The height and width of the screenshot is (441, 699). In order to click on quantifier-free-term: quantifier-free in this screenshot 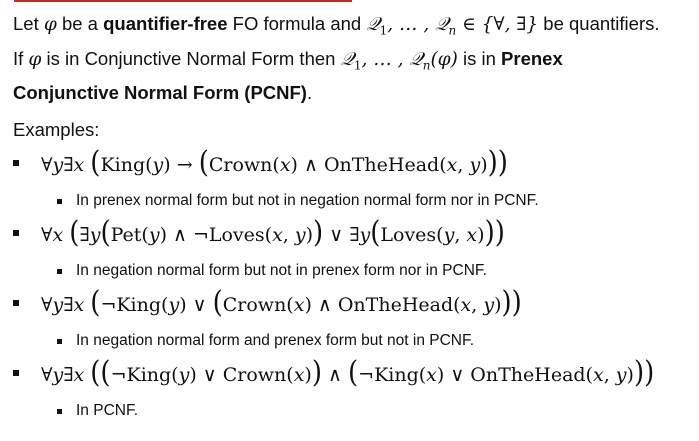, I will do `click(165, 23)`.